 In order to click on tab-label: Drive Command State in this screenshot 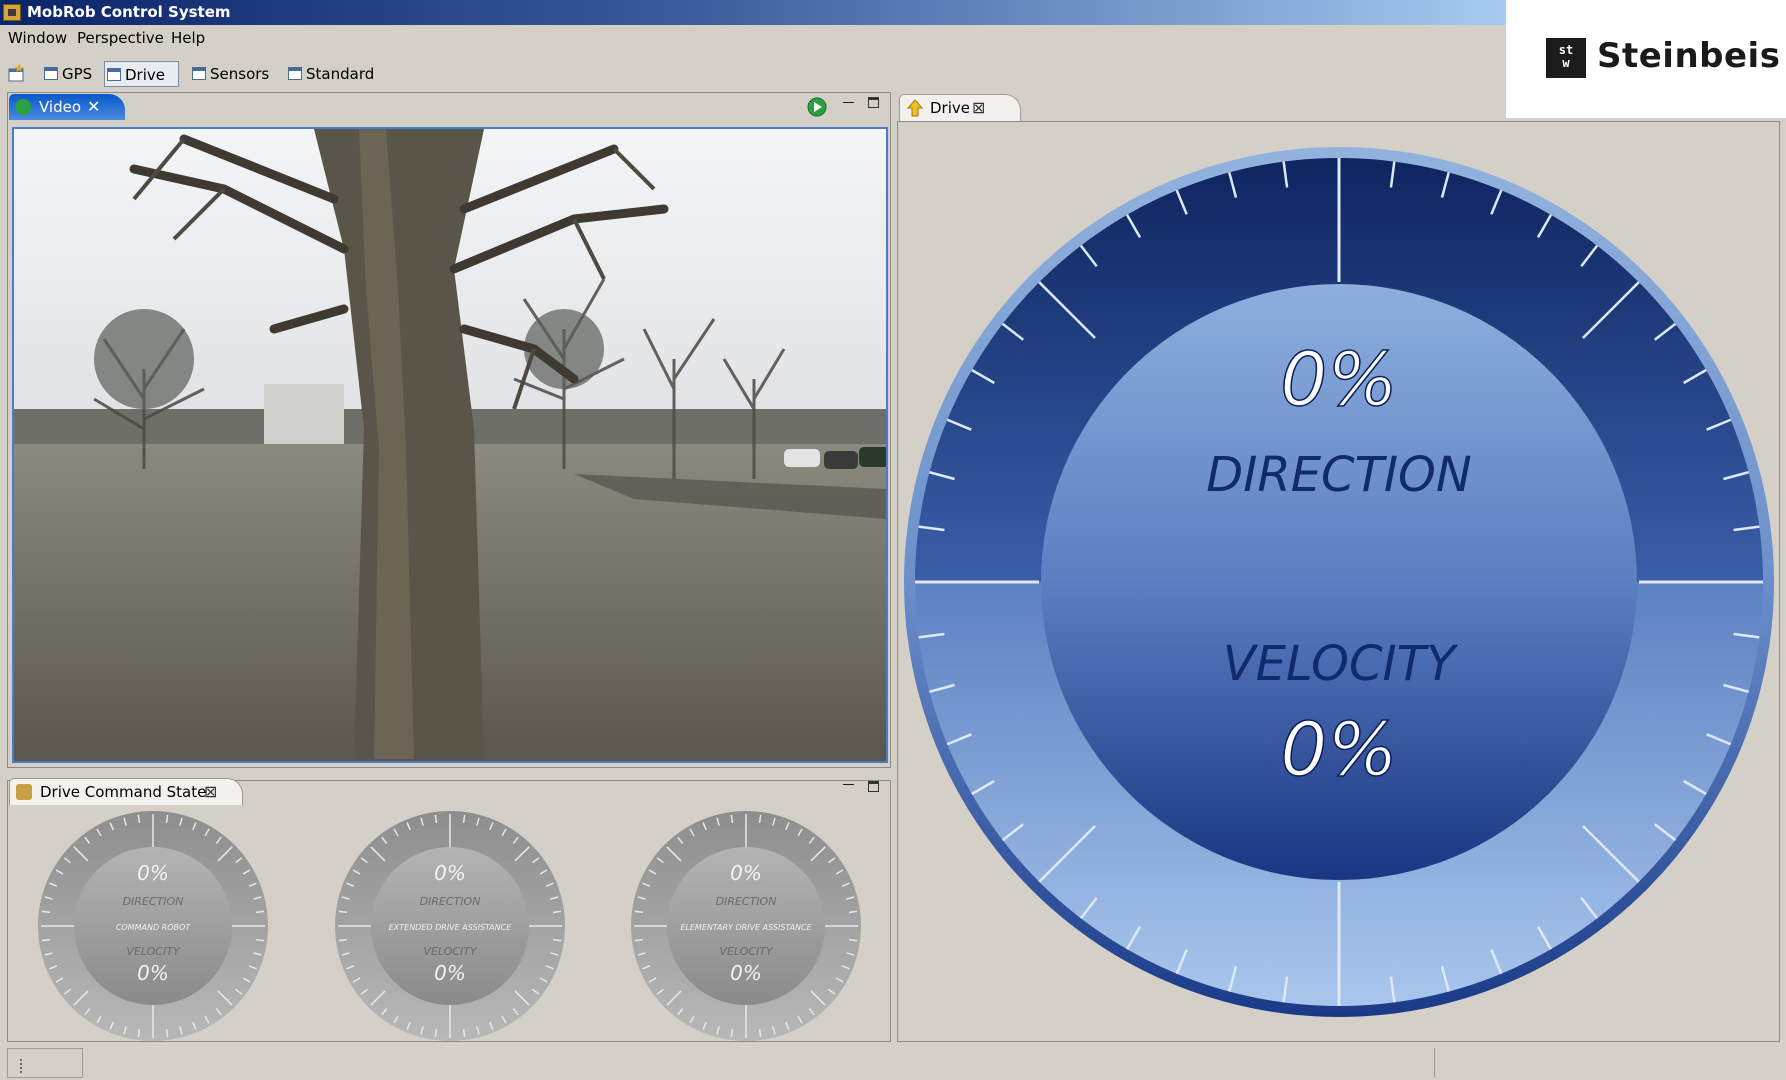, I will do `click(123, 792)`.